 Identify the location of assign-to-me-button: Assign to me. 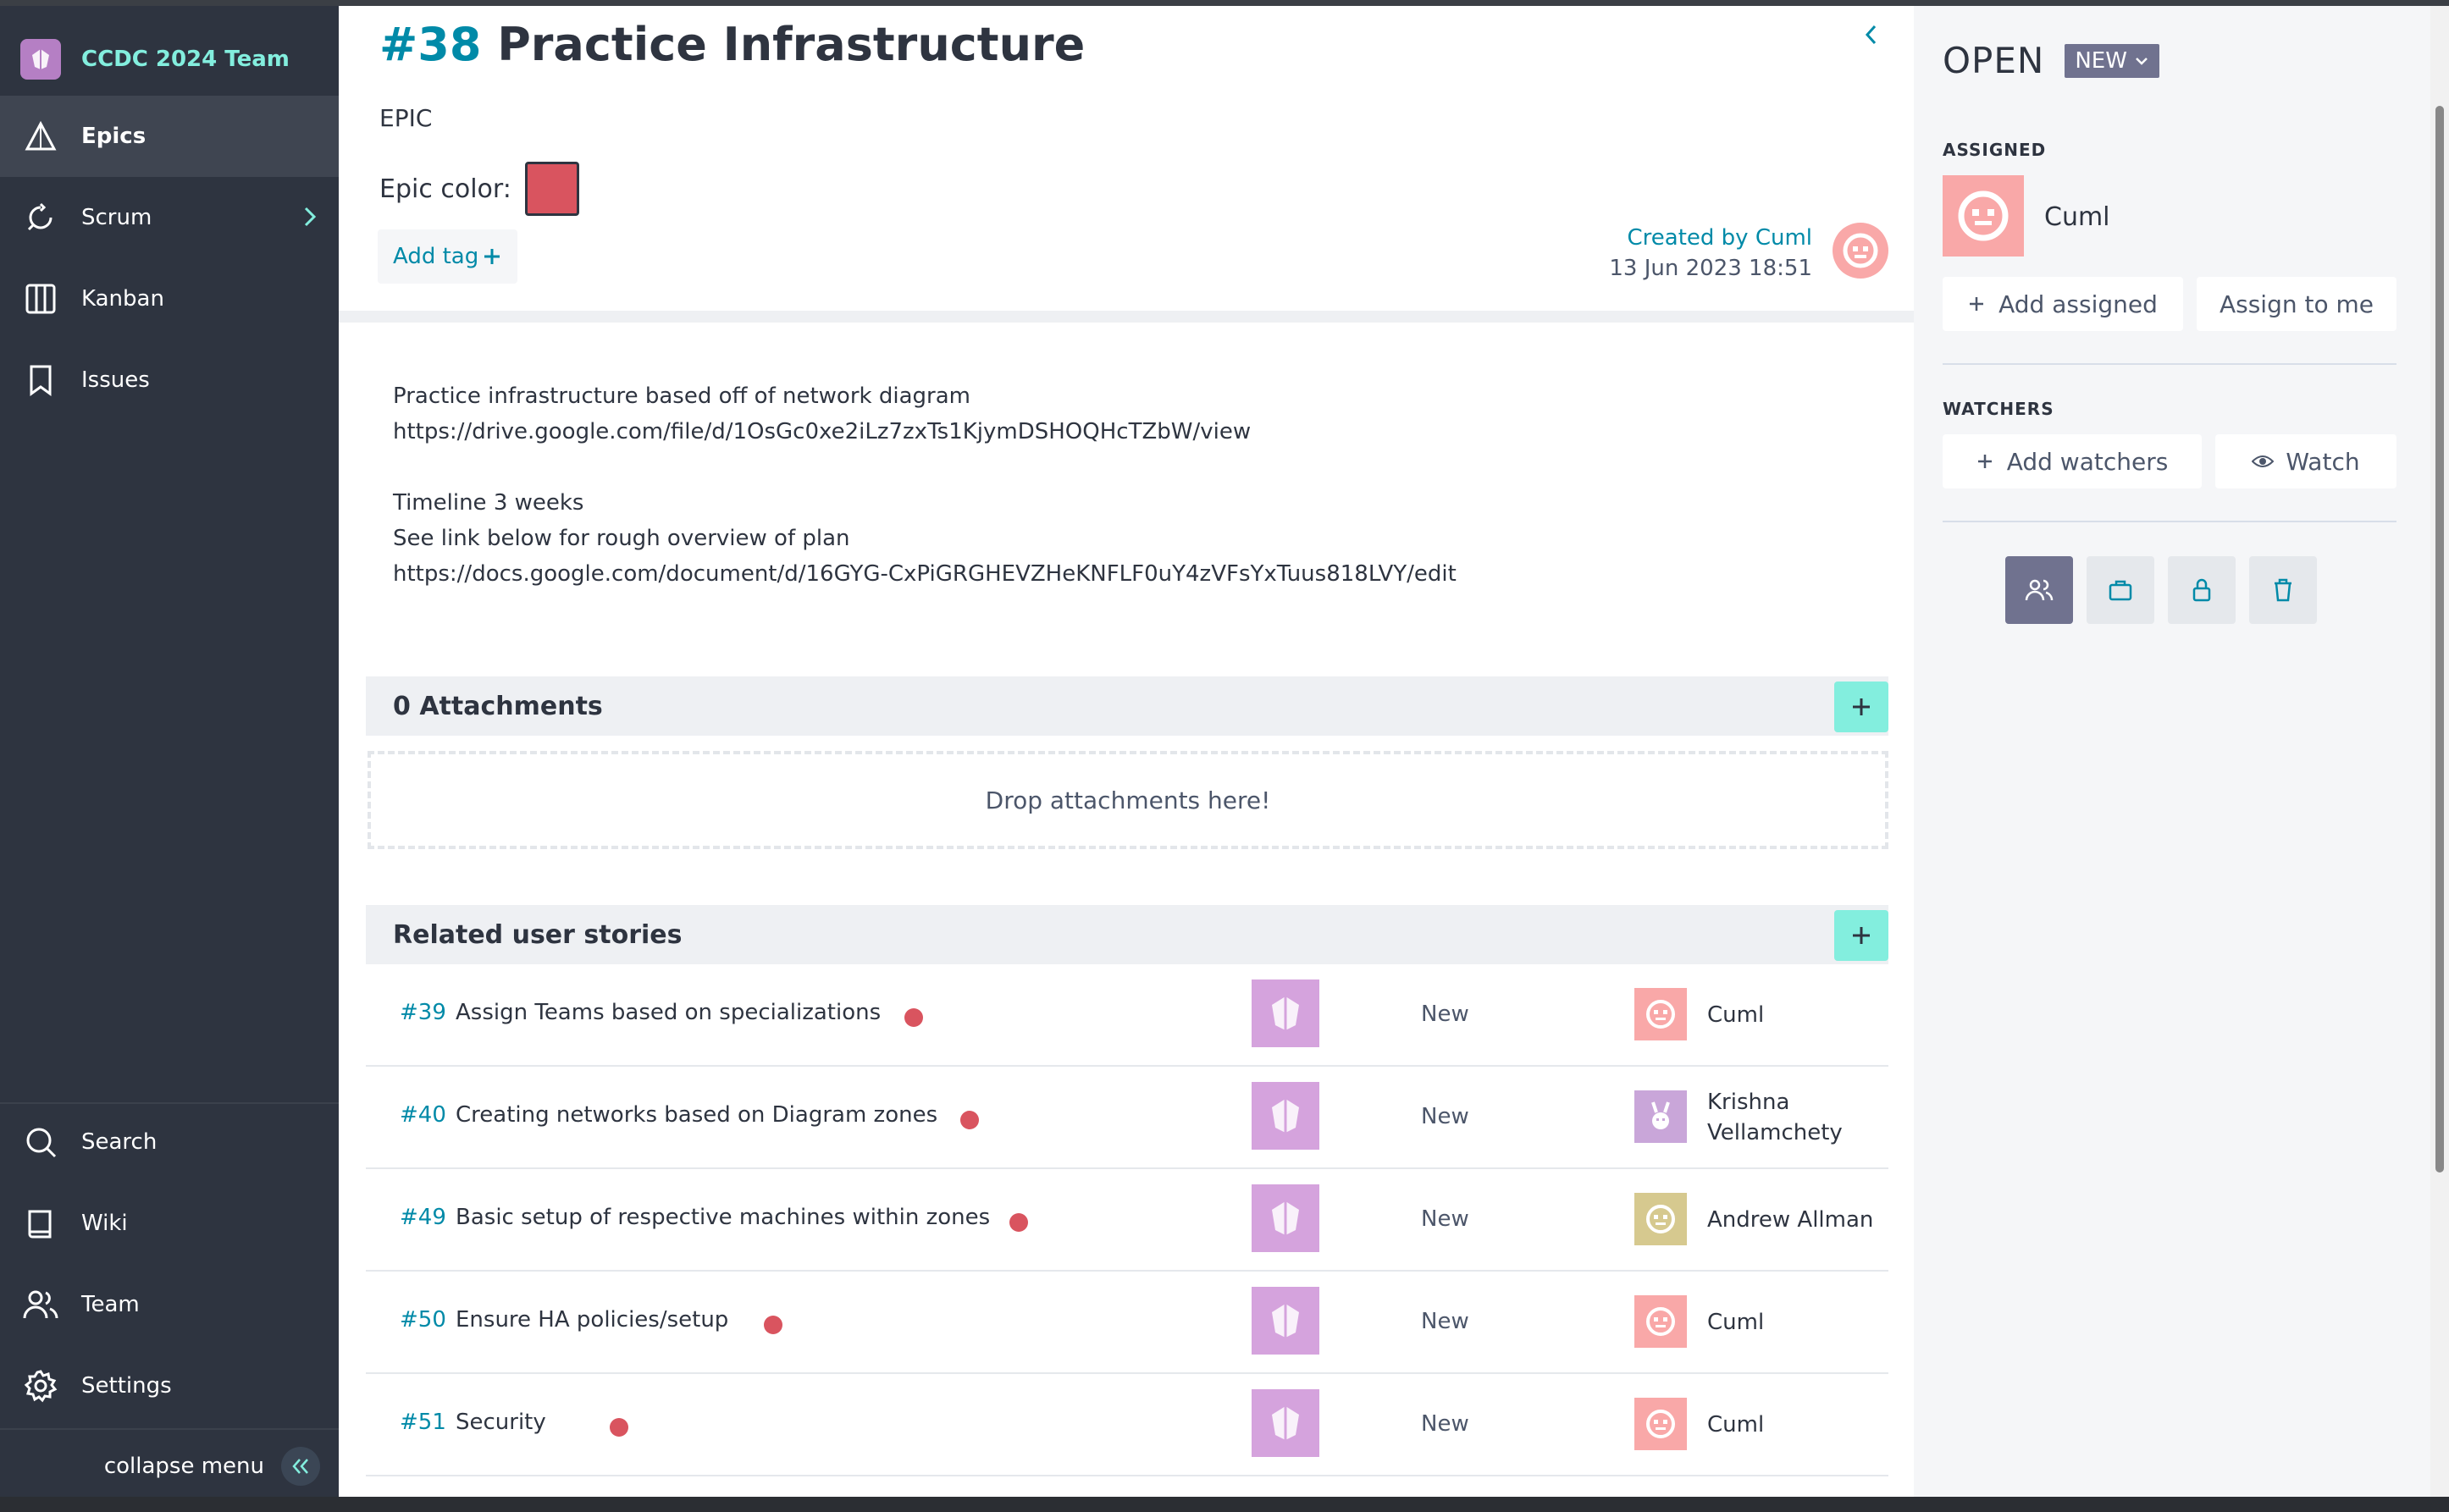
(2296, 304).